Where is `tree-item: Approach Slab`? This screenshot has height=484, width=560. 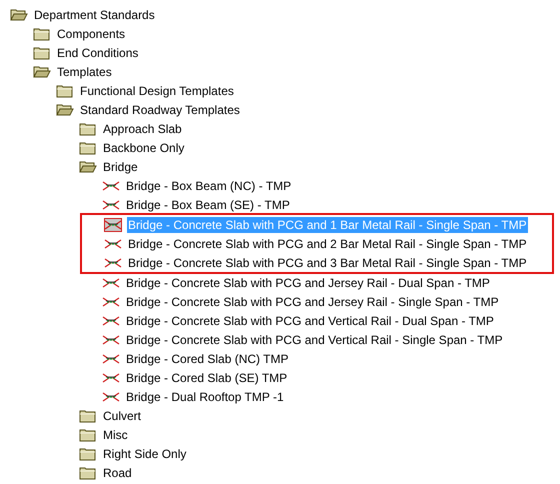 tree-item: Approach Slab is located at coordinates (142, 128).